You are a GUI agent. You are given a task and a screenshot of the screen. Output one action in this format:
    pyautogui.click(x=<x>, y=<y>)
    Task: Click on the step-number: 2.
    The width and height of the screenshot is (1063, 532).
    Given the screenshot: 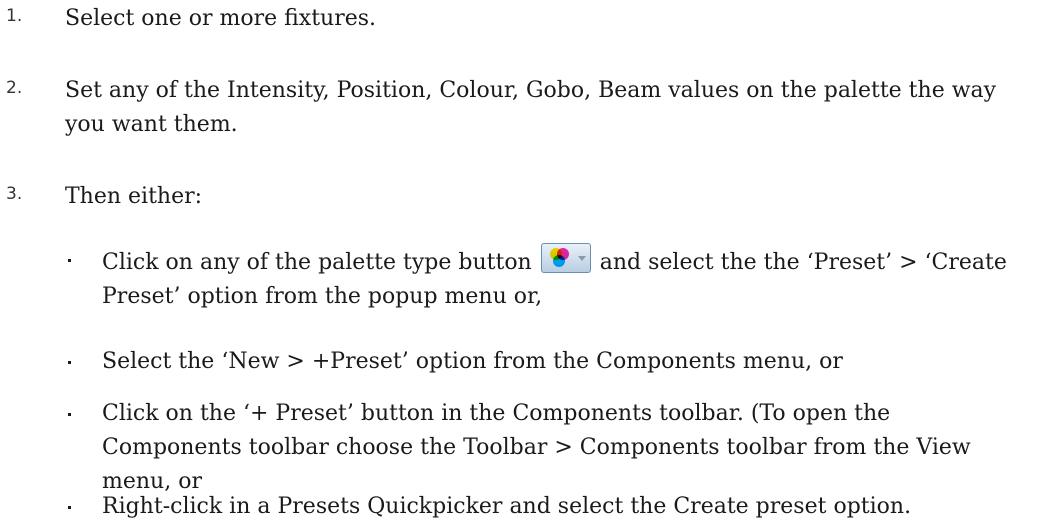 What is the action you would take?
    pyautogui.click(x=14, y=88)
    